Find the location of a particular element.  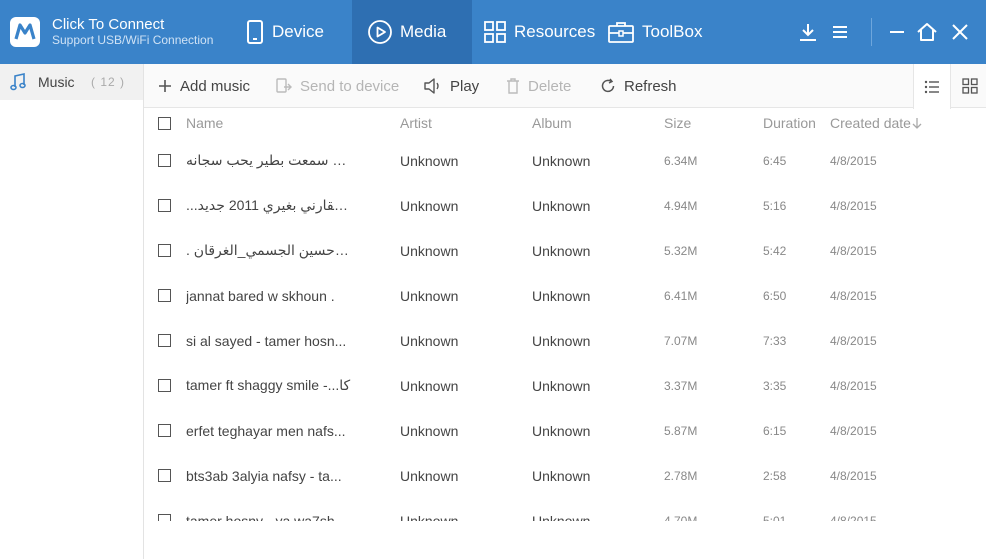

connect-subtitle: Support USB/WiFi Connection is located at coordinates (133, 40).